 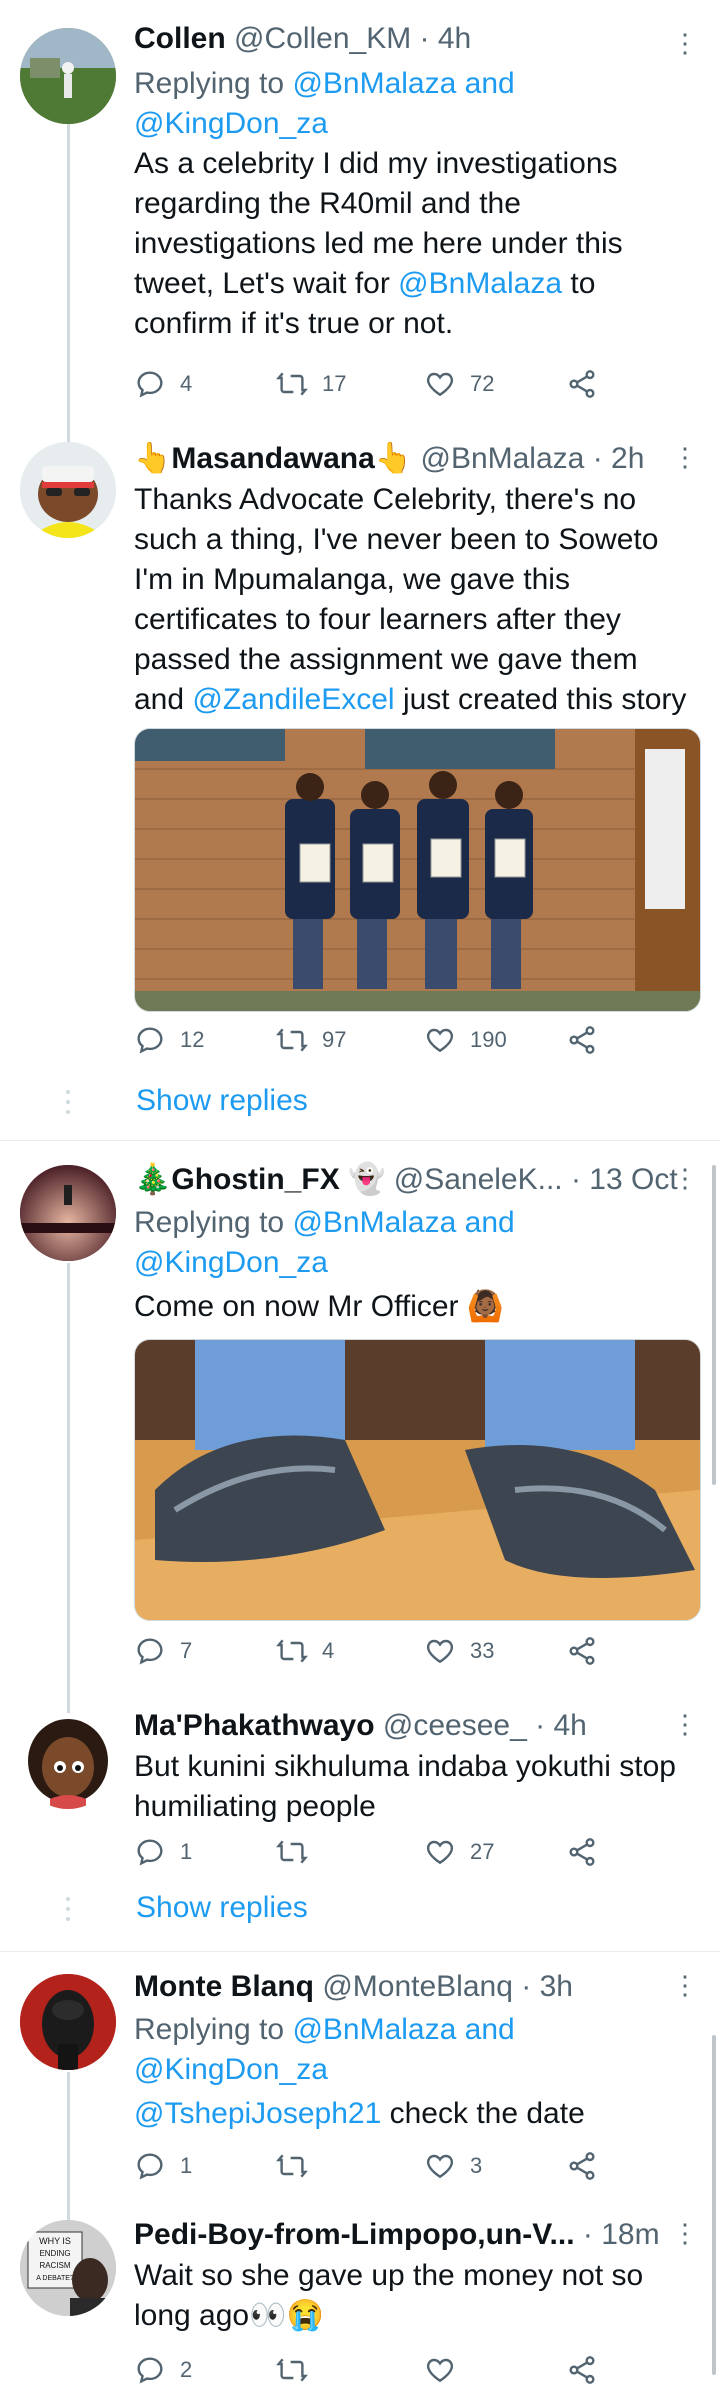 I want to click on like-button: 27, so click(x=459, y=1852).